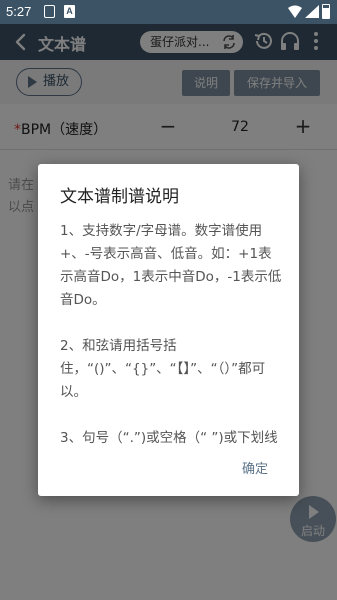 The image size is (337, 600). Describe the element at coordinates (19, 11) in the screenshot. I see `status-time: 5:27` at that location.